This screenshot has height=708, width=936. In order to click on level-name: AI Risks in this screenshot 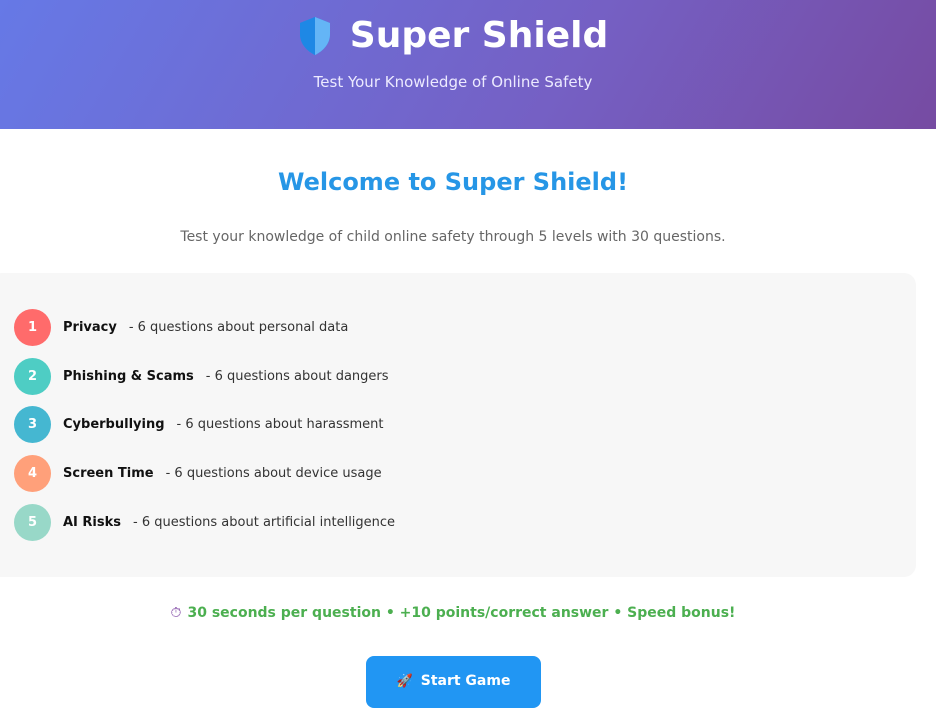, I will do `click(92, 522)`.